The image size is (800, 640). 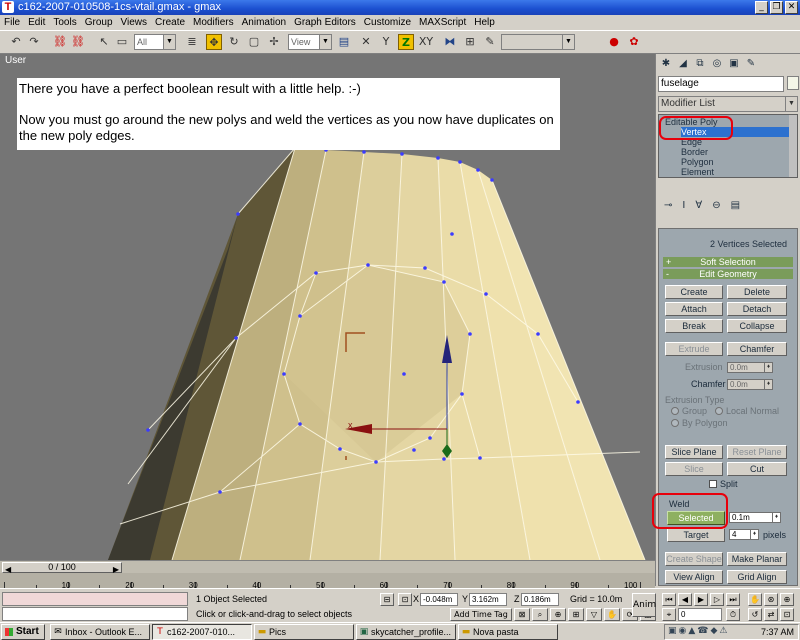 I want to click on by-polygon-radio, so click(x=675, y=423).